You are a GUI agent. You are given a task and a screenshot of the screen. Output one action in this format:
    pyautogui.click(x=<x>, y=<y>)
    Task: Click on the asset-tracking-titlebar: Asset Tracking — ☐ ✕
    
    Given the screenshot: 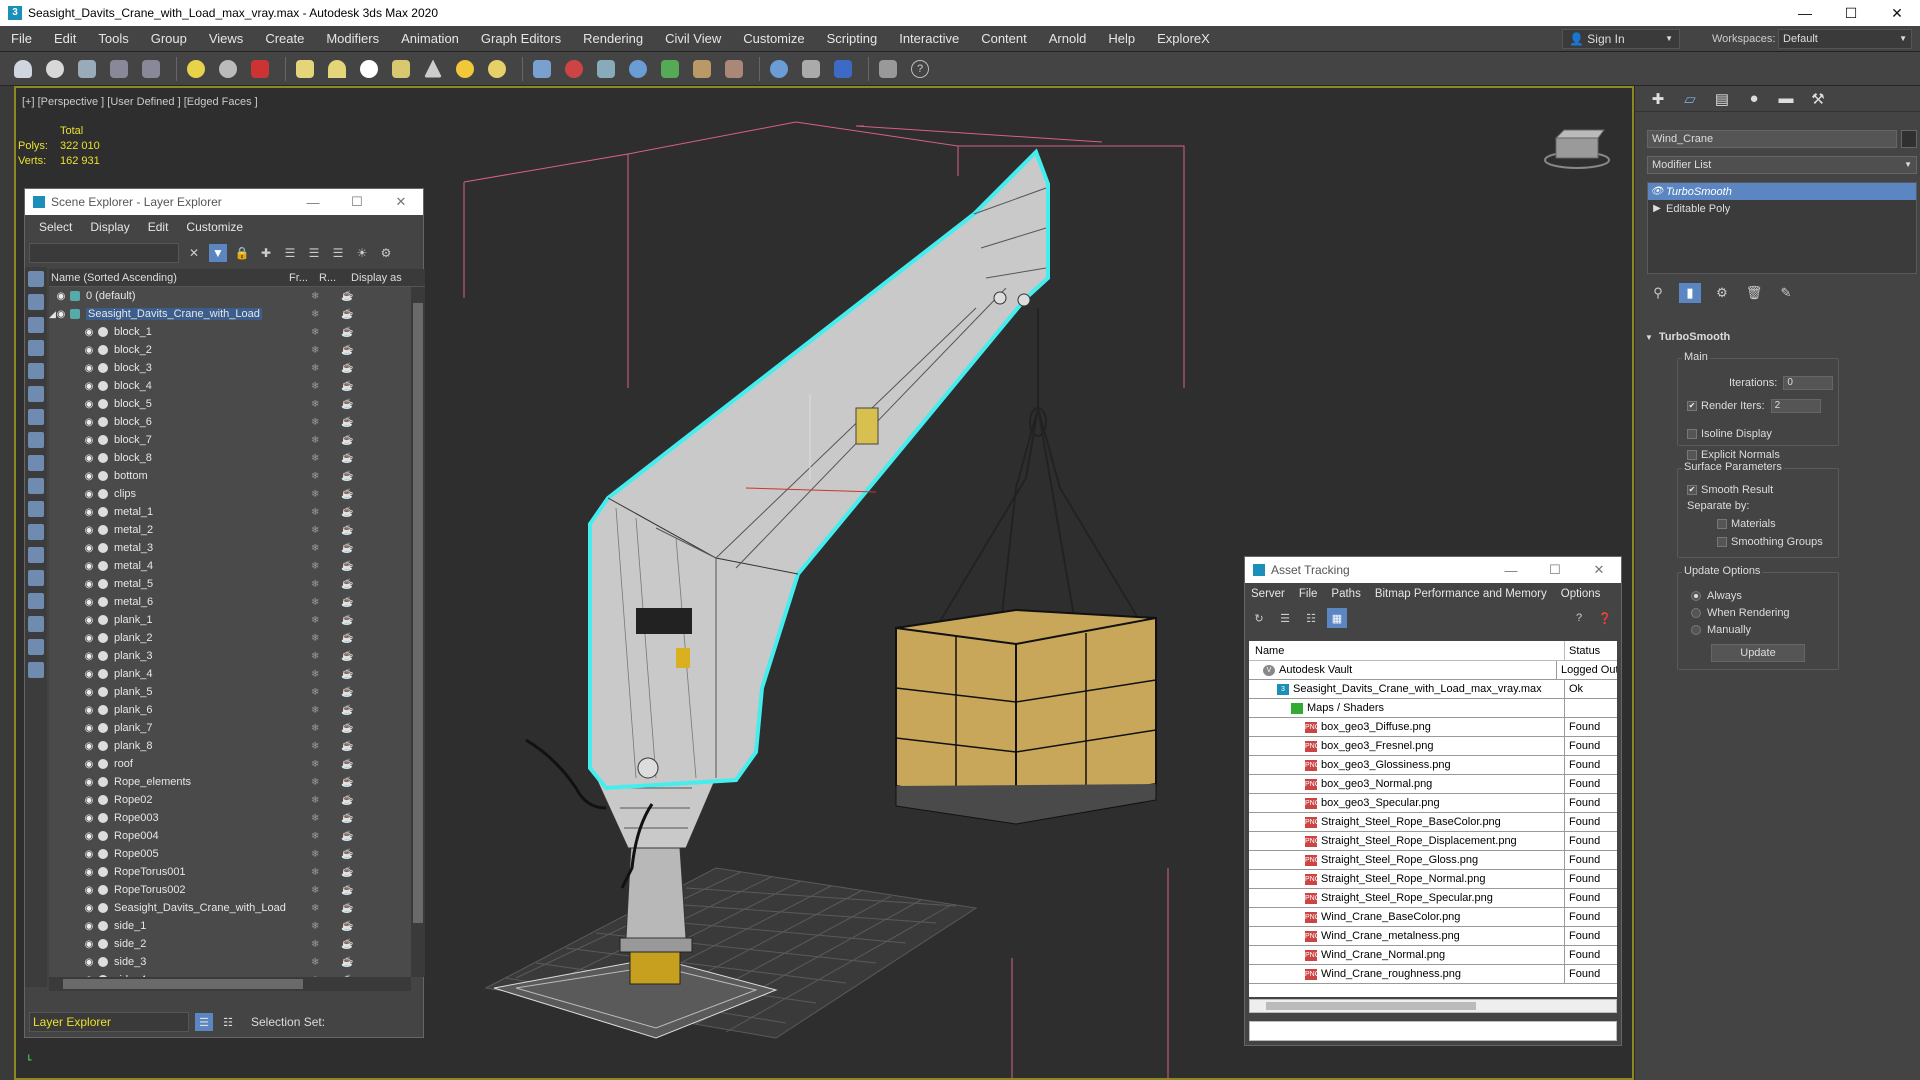 What is the action you would take?
    pyautogui.click(x=1433, y=570)
    